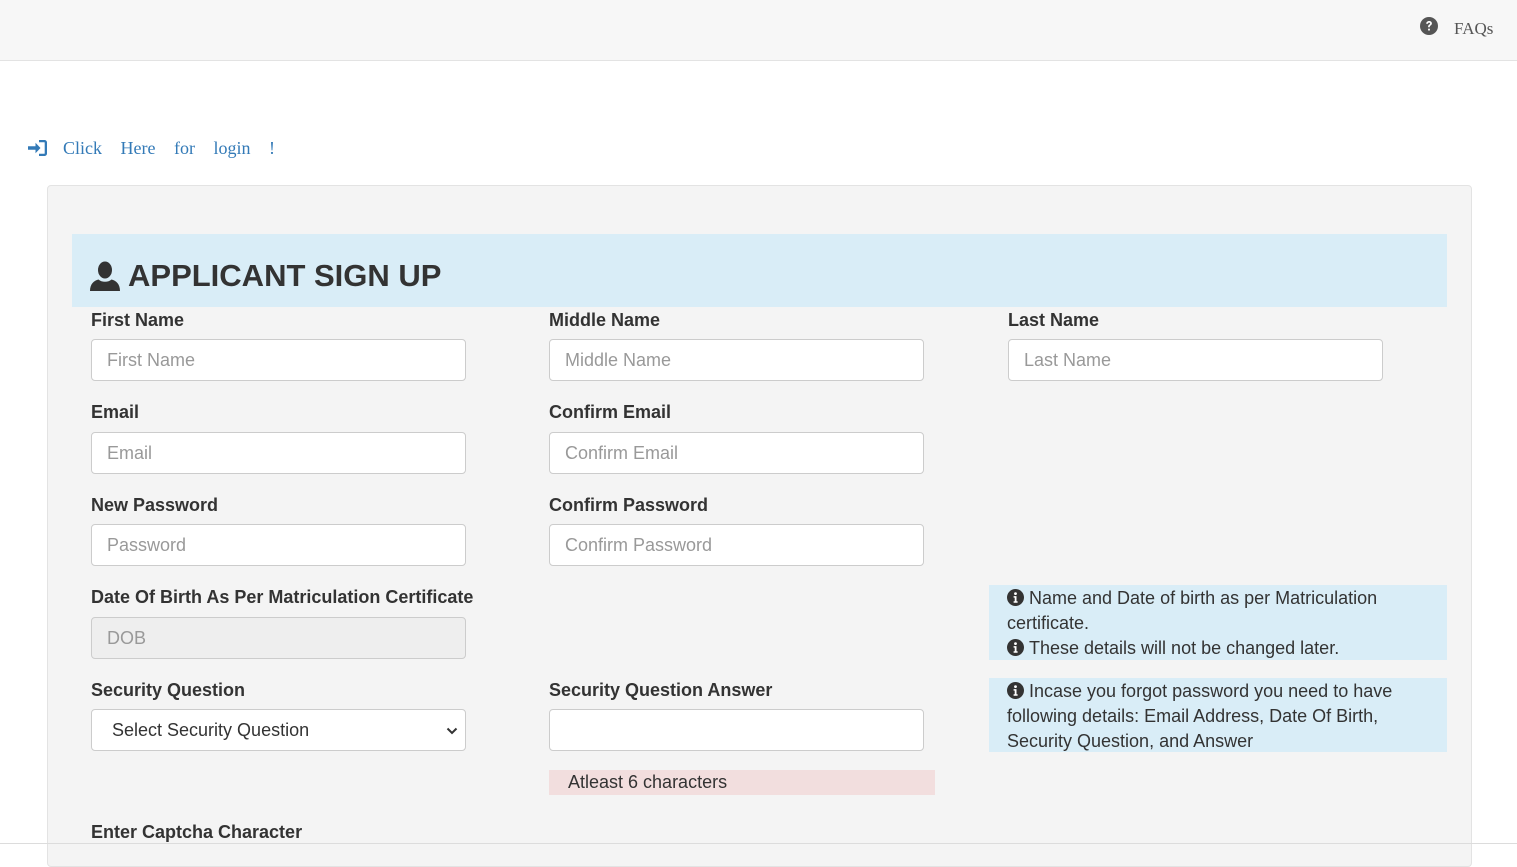 The image size is (1517, 867). Describe the element at coordinates (742, 782) in the screenshot. I see `security-answer-hint: Atleast 6 characters` at that location.